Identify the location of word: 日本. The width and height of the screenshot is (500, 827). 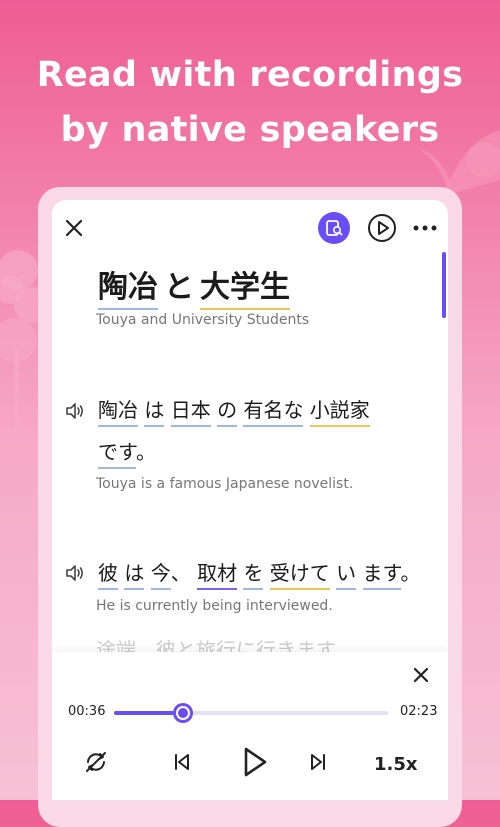
(190, 412).